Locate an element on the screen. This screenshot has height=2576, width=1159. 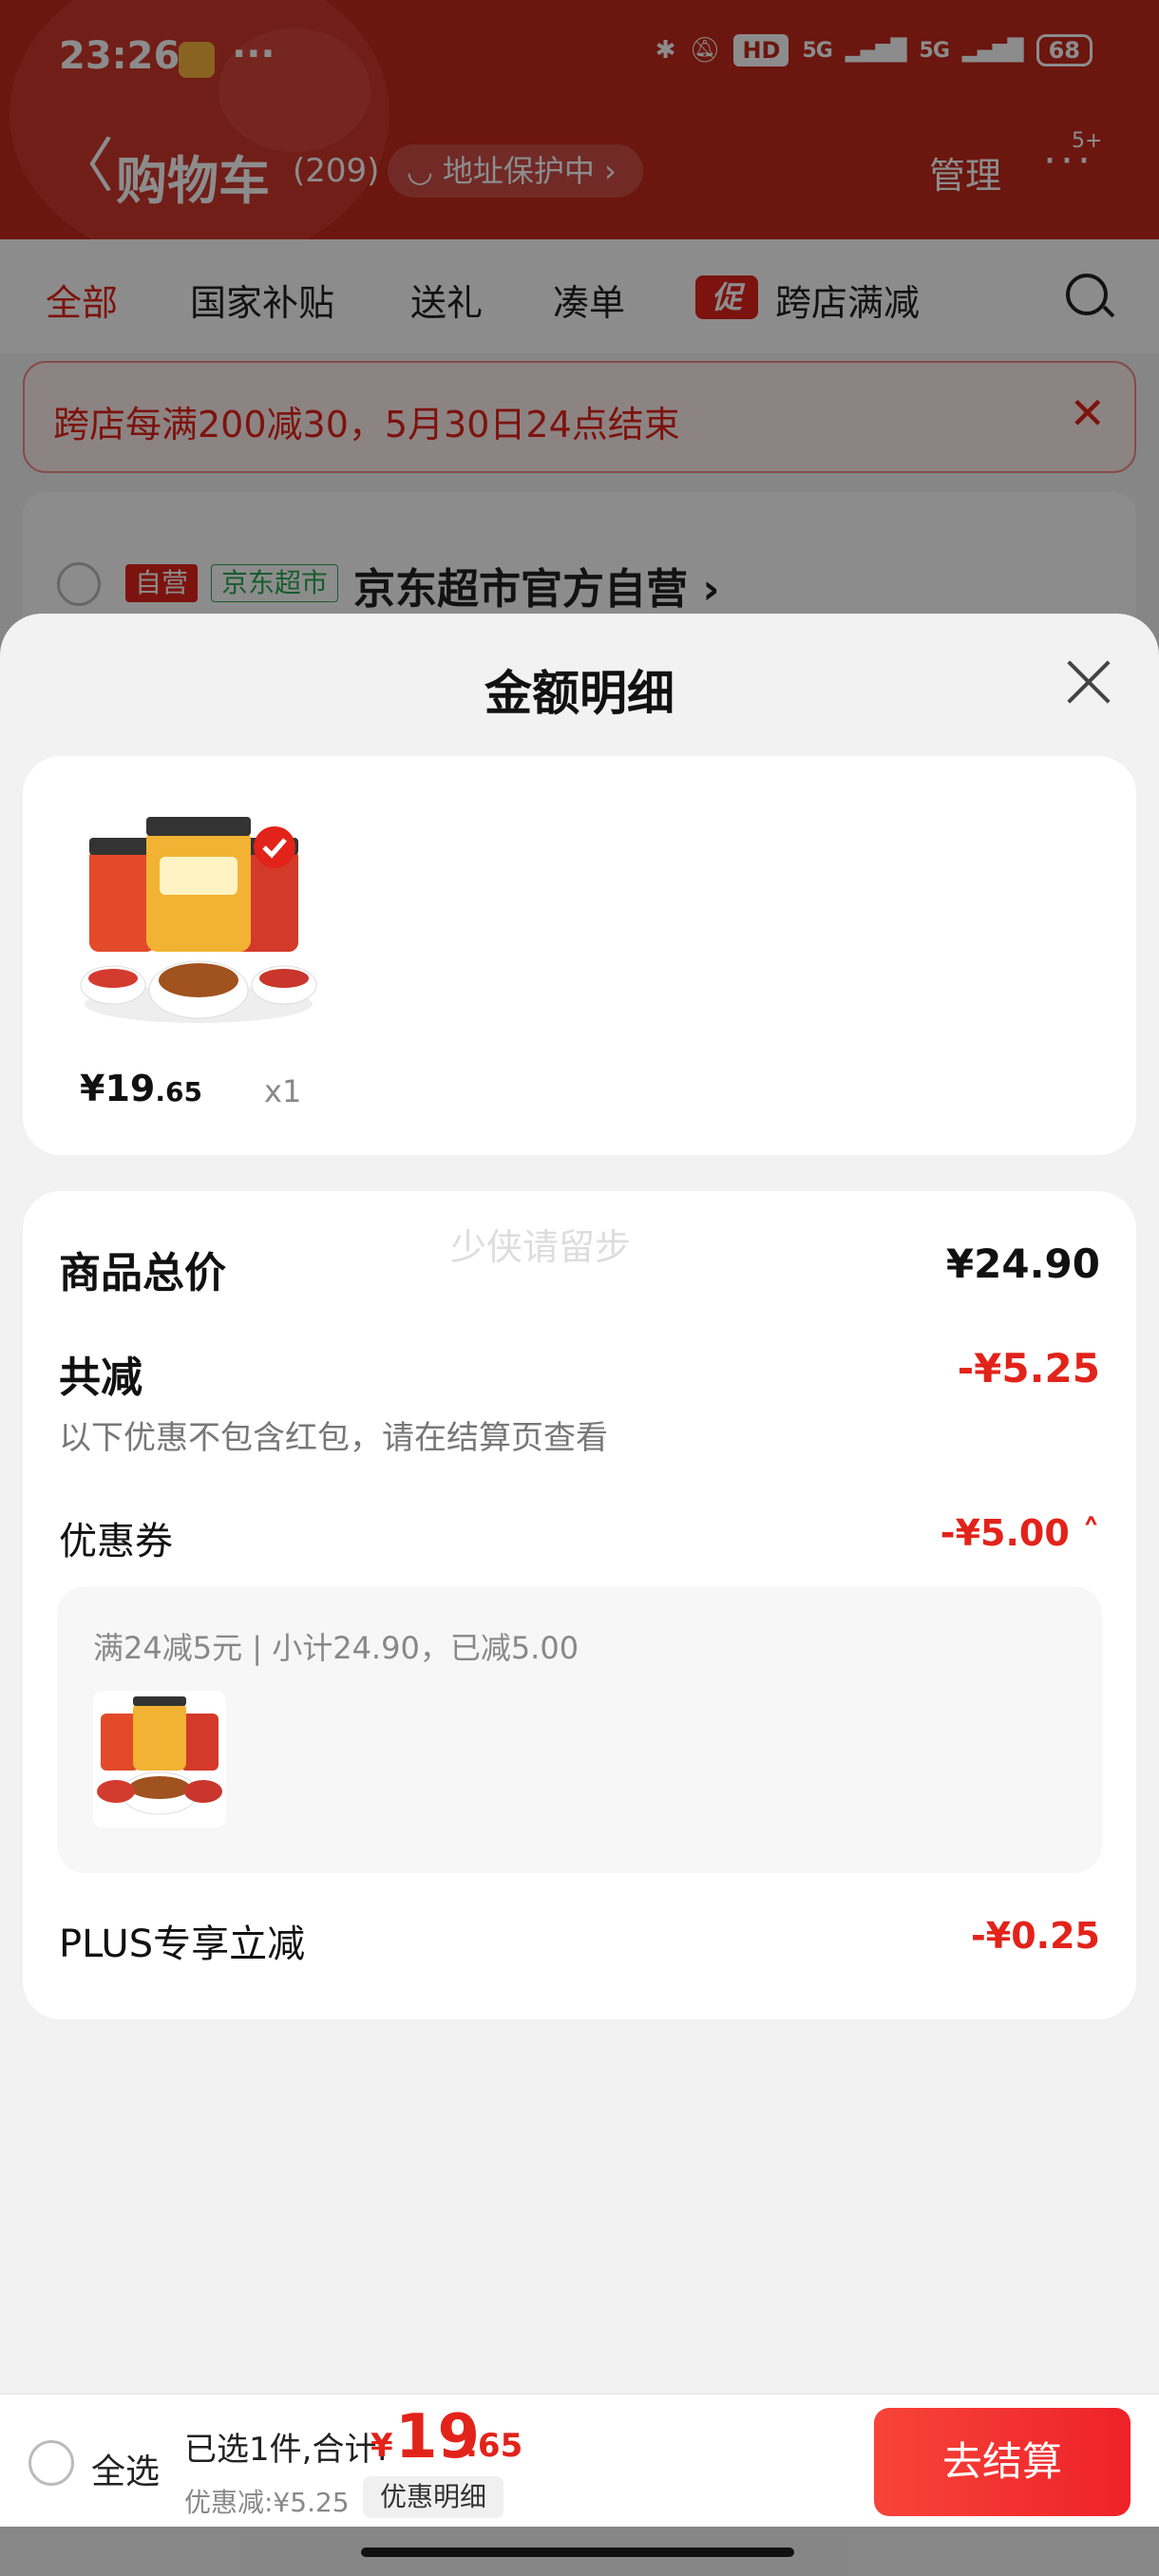
coupon-detail-box: 满24减5元 | 小计24.90，已减5.00 is located at coordinates (579, 1729).